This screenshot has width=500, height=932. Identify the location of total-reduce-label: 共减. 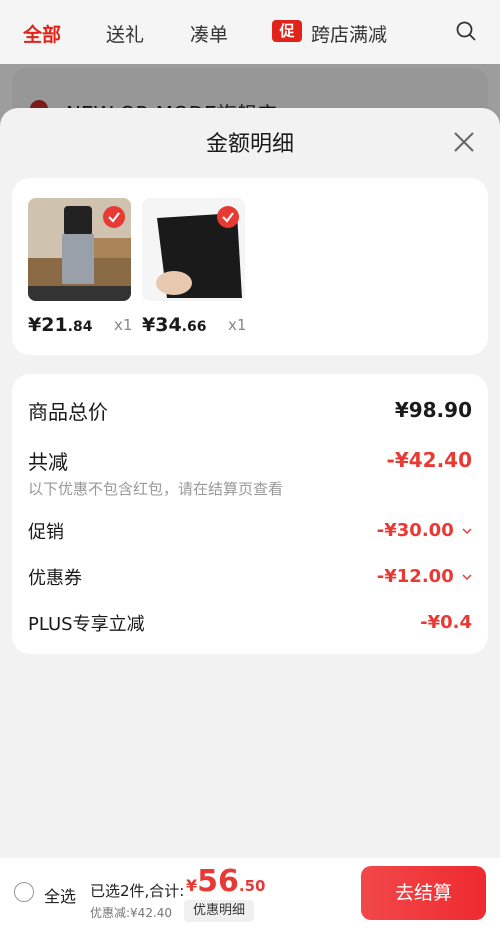
(48, 462).